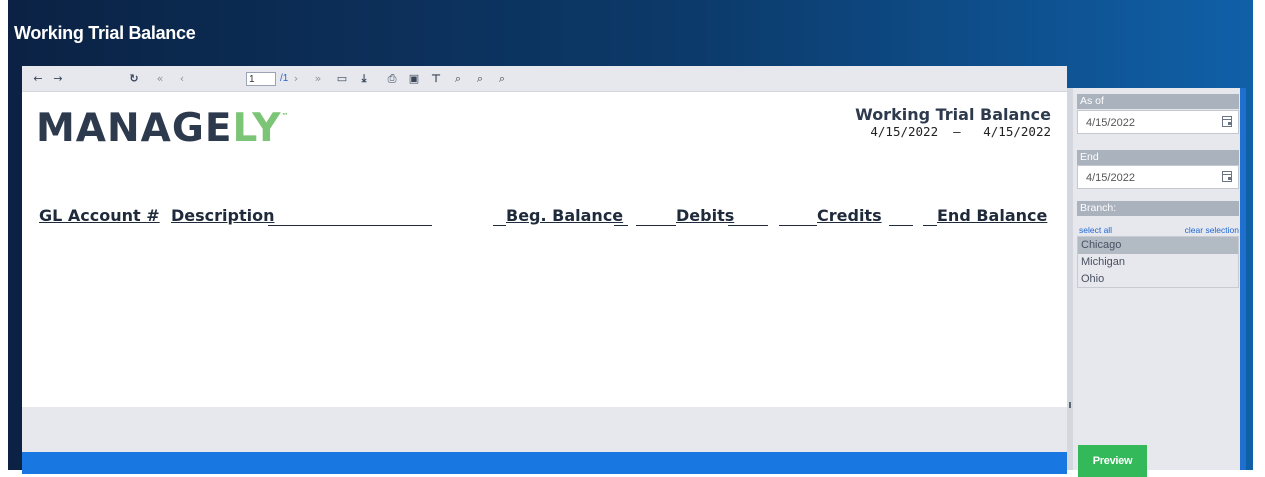 Image resolution: width=1265 pixels, height=477 pixels. I want to click on column-header-credits: Credits, so click(849, 215).